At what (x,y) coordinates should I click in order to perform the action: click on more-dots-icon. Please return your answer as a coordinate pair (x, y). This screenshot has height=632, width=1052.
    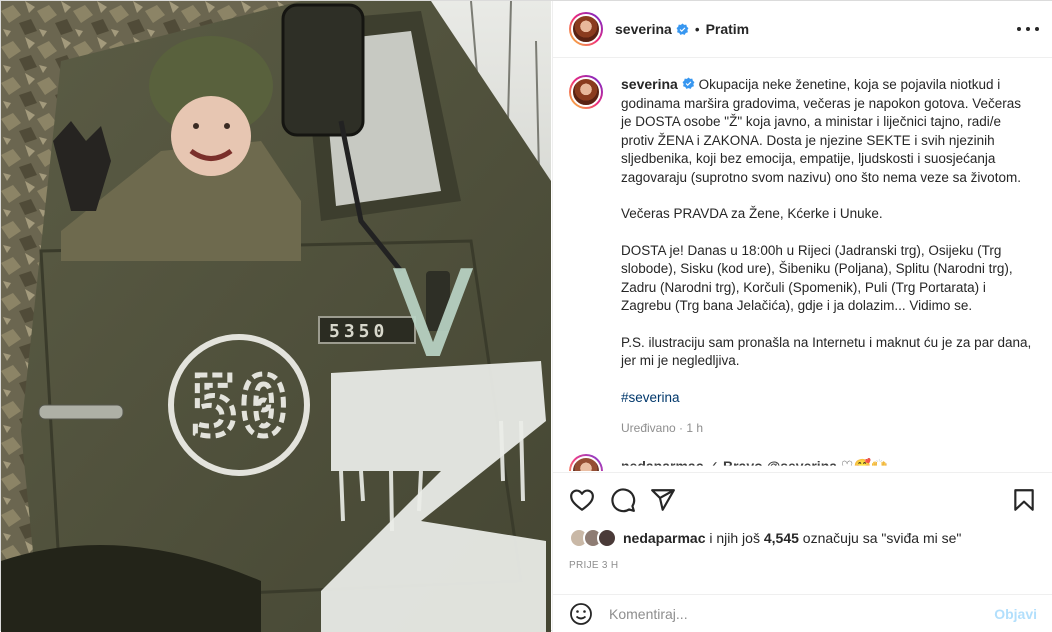
    Looking at the image, I should click on (1028, 29).